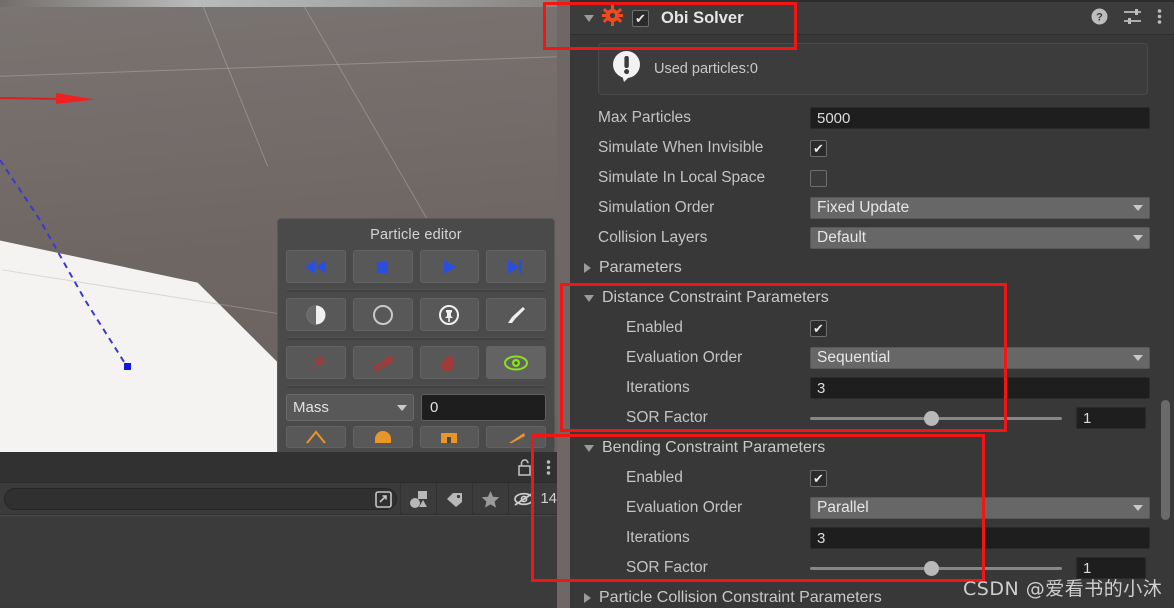 This screenshot has height=608, width=1174. I want to click on particle-editor-select-row, so click(416, 314).